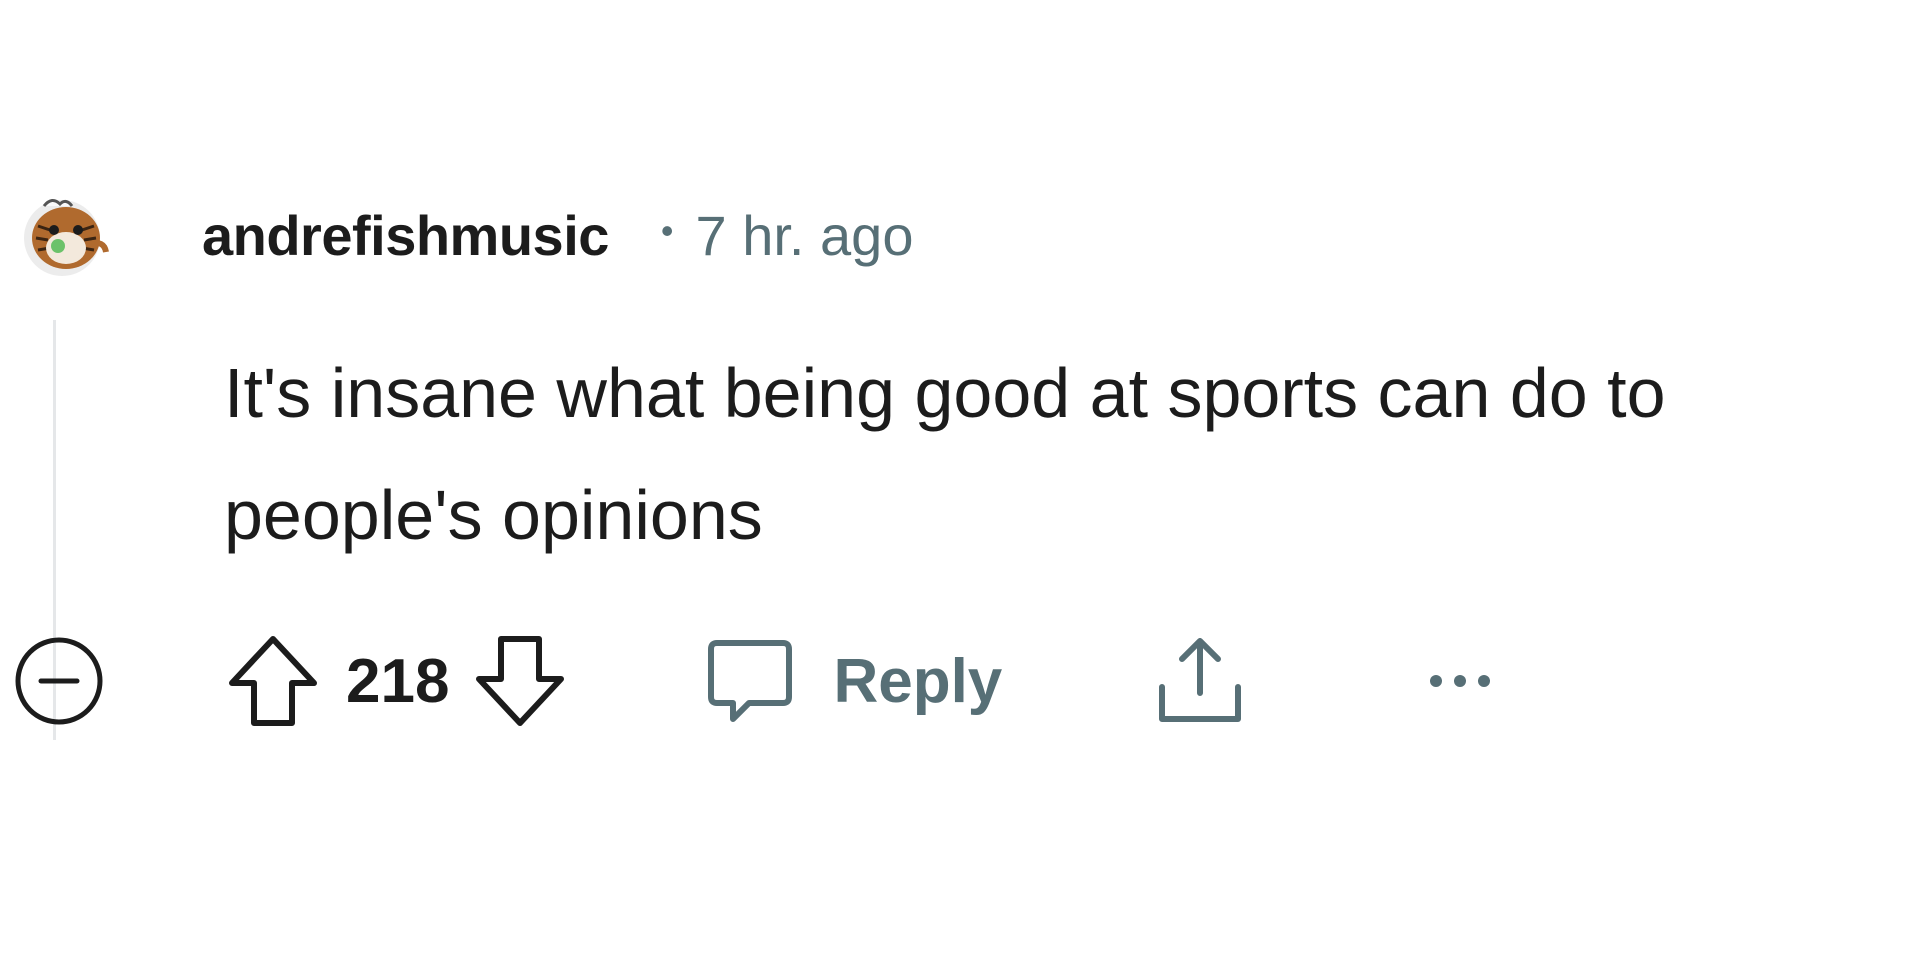 This screenshot has height=960, width=1920. I want to click on collapse-button, so click(59, 681).